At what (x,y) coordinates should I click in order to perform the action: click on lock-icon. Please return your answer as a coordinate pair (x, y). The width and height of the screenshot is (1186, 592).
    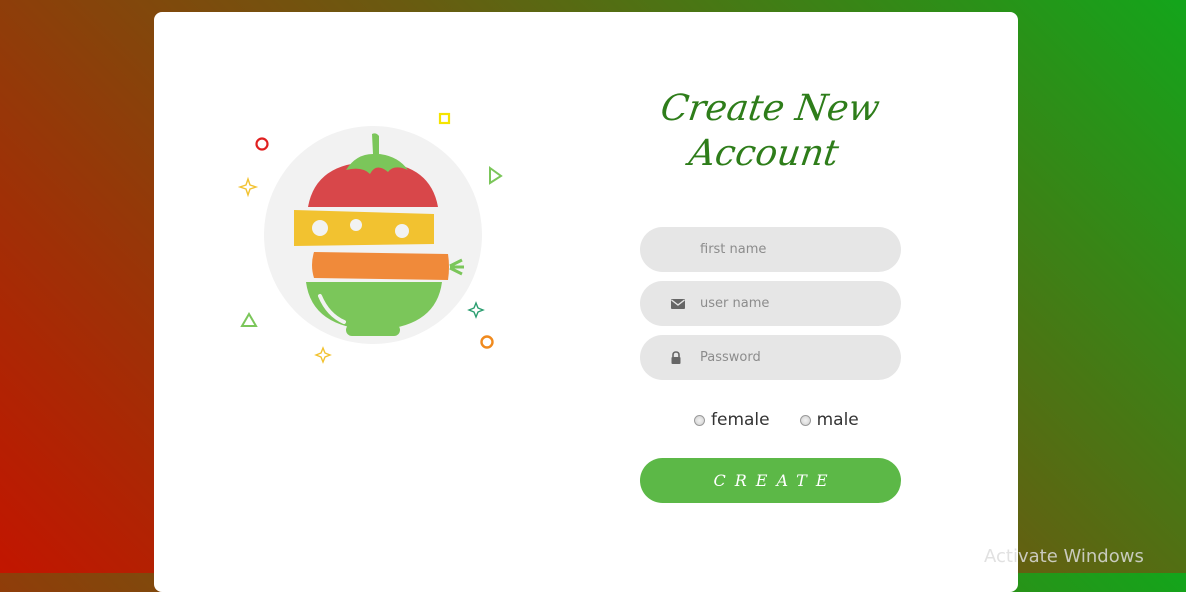
    Looking at the image, I should click on (676, 357).